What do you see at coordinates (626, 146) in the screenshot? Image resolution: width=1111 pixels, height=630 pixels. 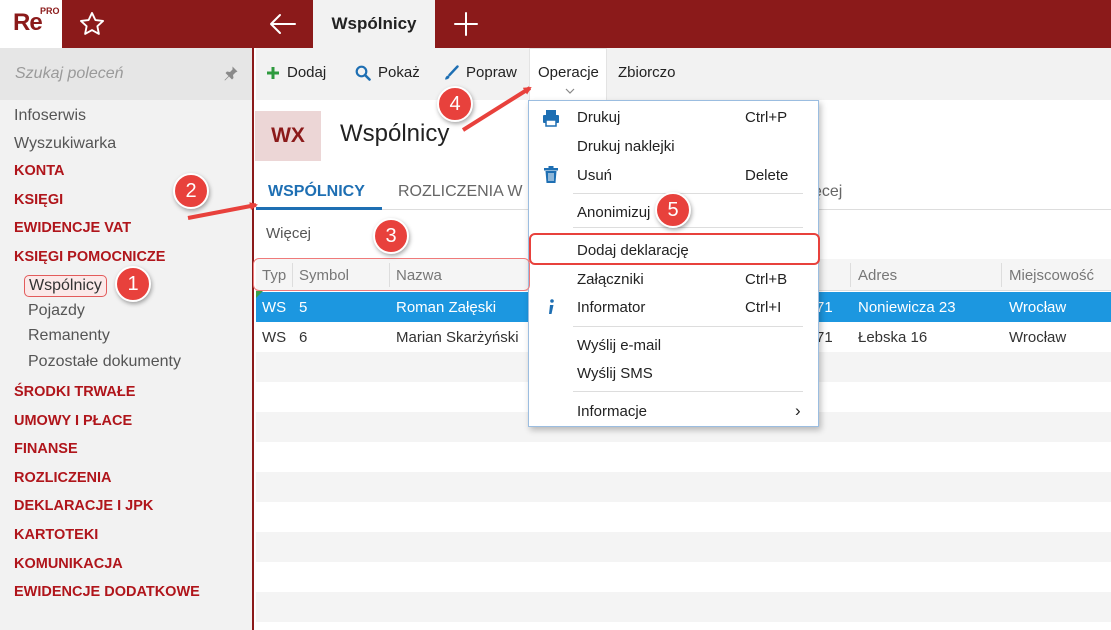 I see `menu-item-drukuj-naklejki: Drukuj naklejki` at bounding box center [626, 146].